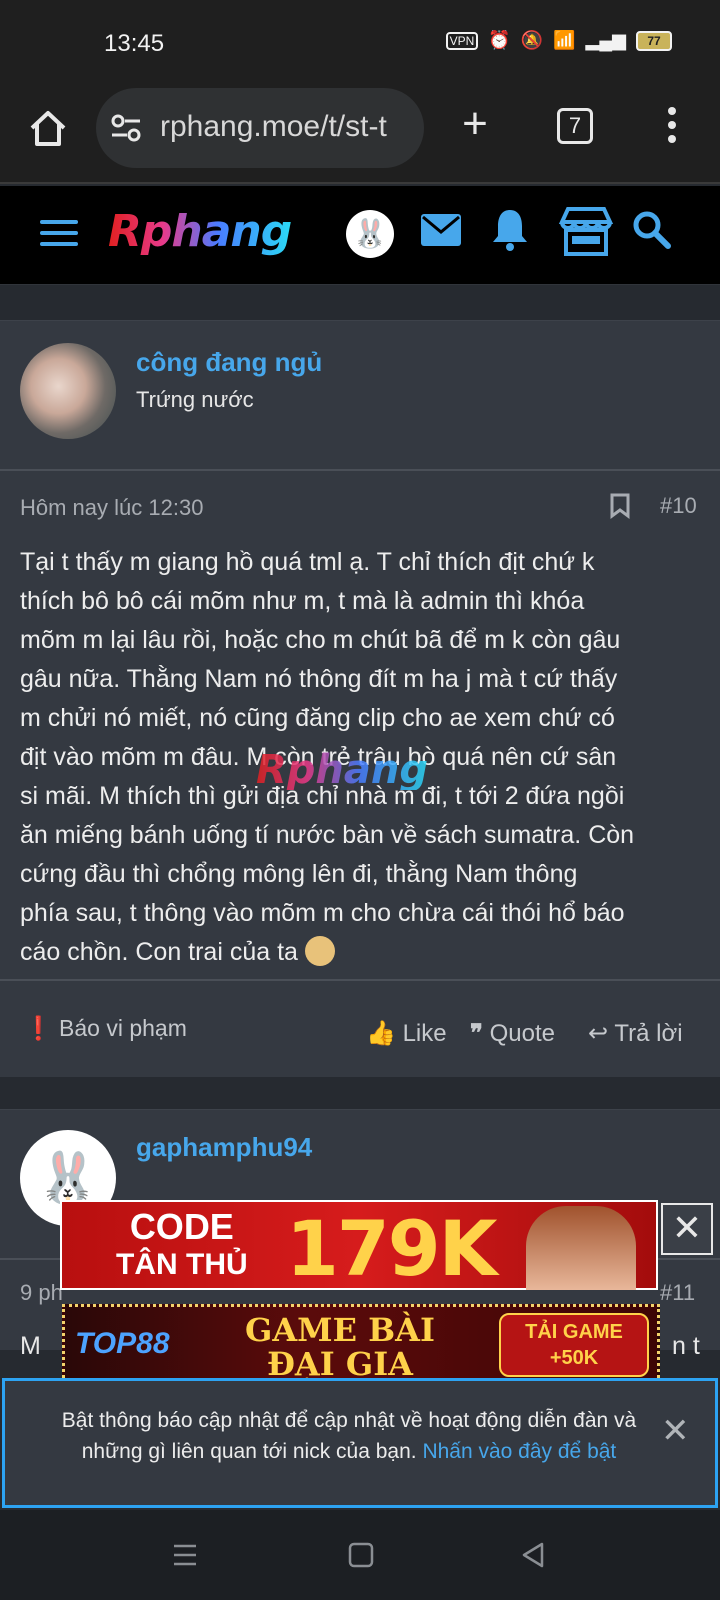 This screenshot has height=1600, width=720. What do you see at coordinates (361, 1557) in the screenshot?
I see `home-nav-icon` at bounding box center [361, 1557].